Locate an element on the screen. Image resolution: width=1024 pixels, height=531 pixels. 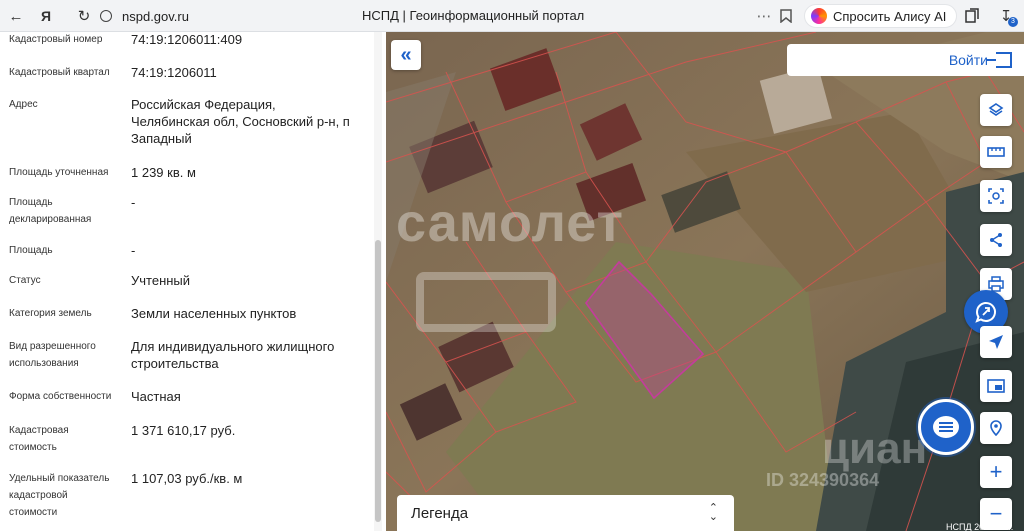
minimap-icon is located at coordinates (996, 386).